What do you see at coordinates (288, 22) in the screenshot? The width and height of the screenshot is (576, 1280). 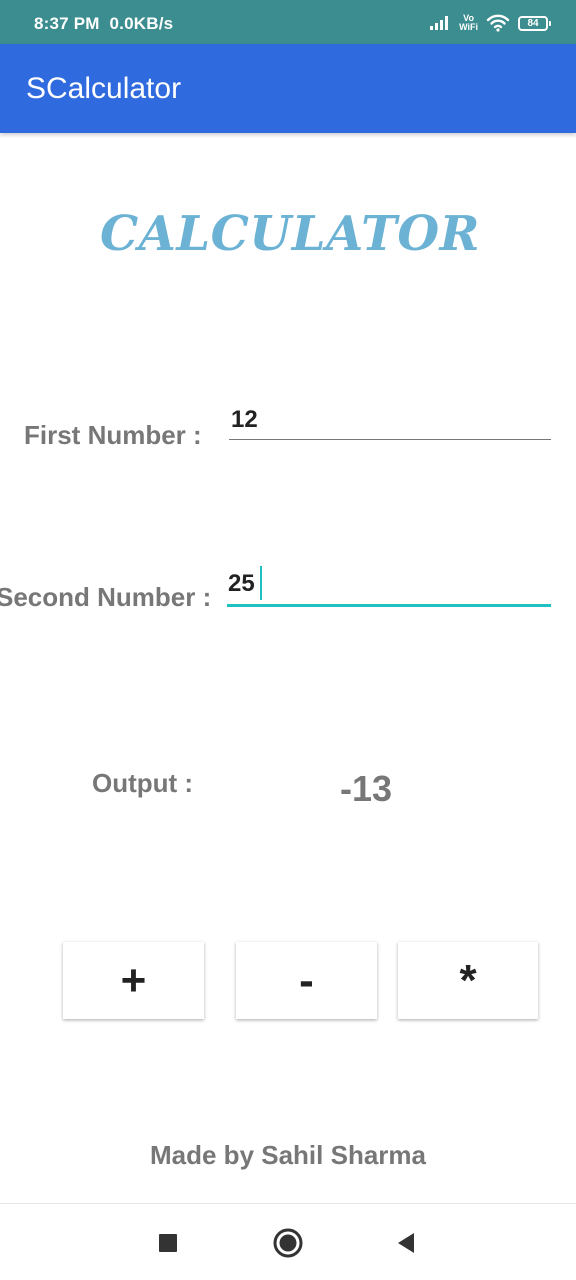 I see `status-bar: 8:37 PM 0.0KB/s Vo WiFi 84` at bounding box center [288, 22].